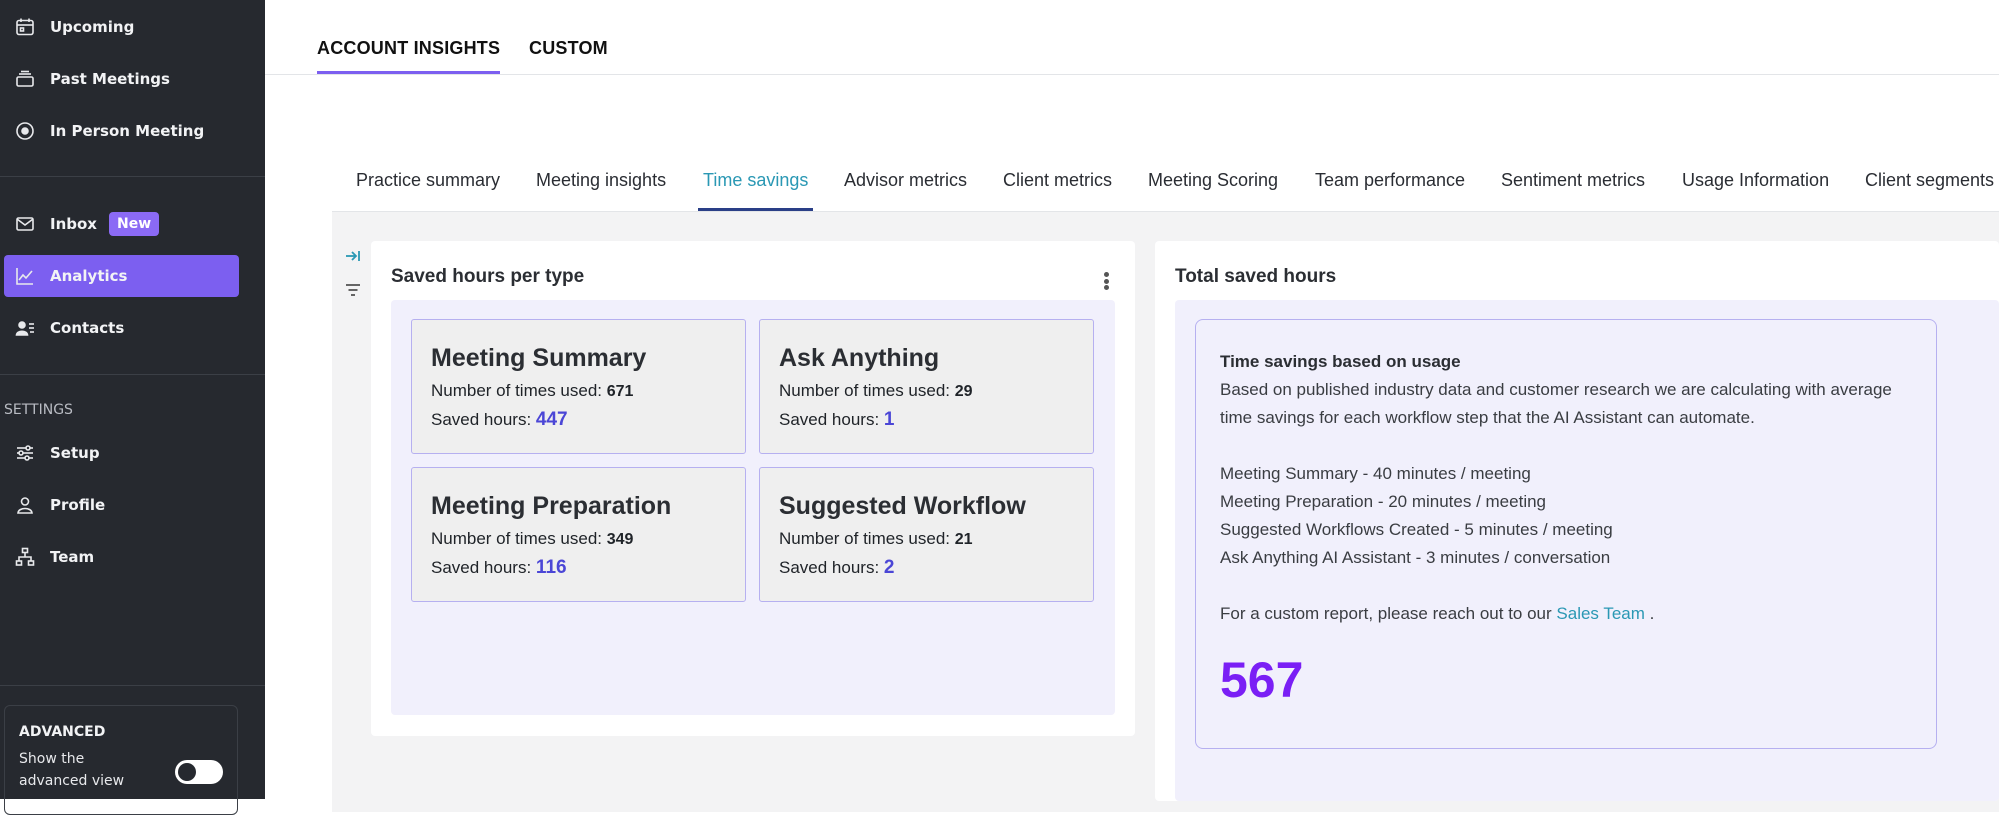  I want to click on times-used-value: 671, so click(620, 391).